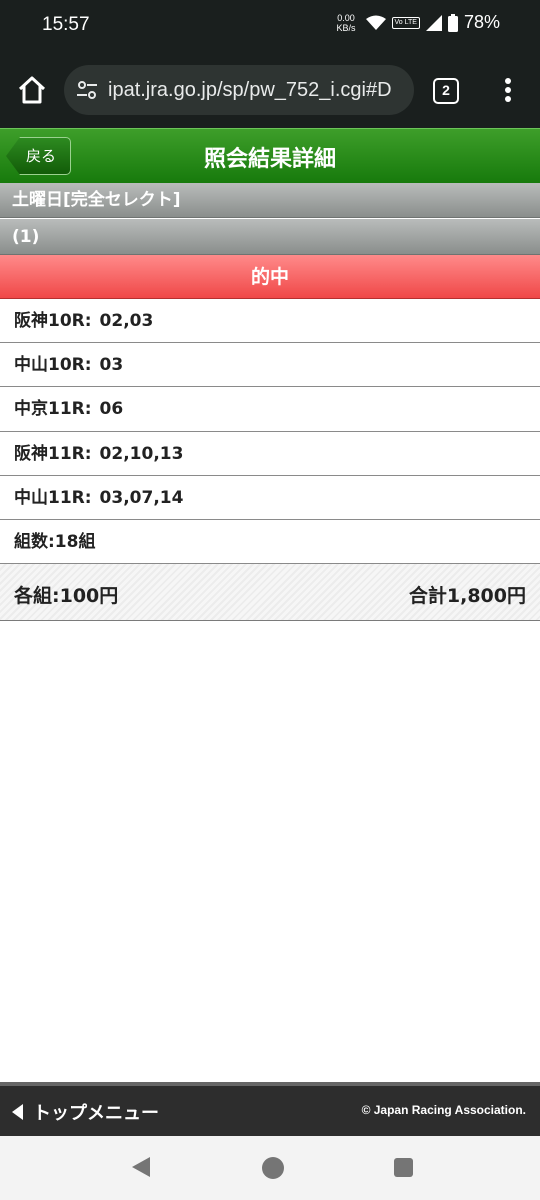 The image size is (540, 1200). I want to click on top-menu-link: トップメニュー, so click(85, 1112).